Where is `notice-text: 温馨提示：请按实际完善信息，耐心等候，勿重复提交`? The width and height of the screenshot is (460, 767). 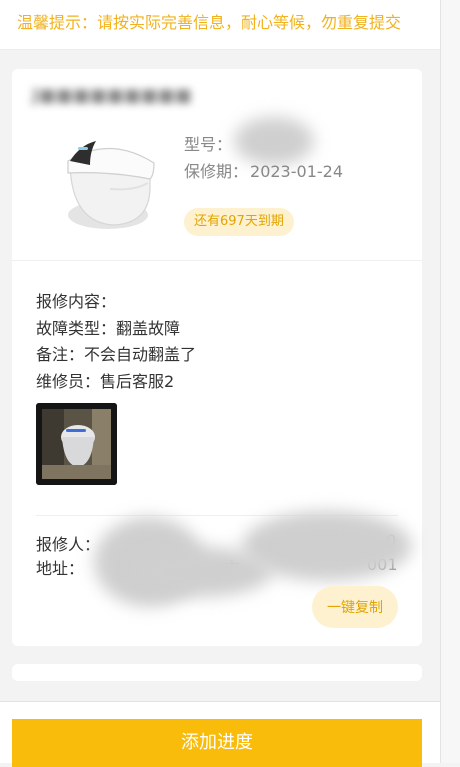 notice-text: 温馨提示：请按实际完善信息，耐心等候，勿重复提交 is located at coordinates (209, 22).